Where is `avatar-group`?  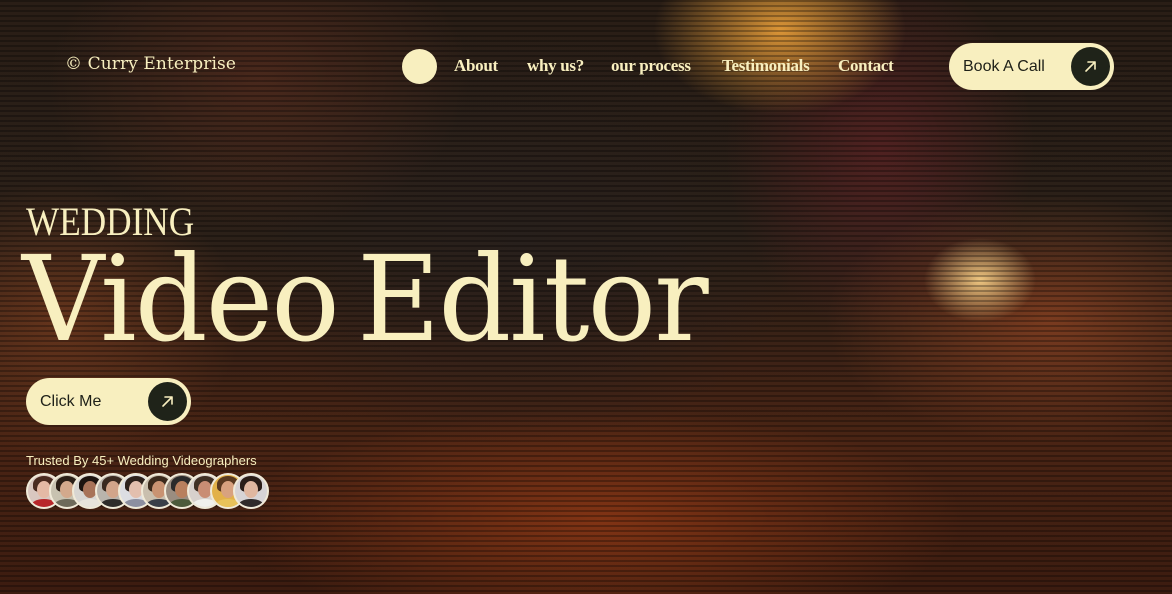 avatar-group is located at coordinates (156, 491).